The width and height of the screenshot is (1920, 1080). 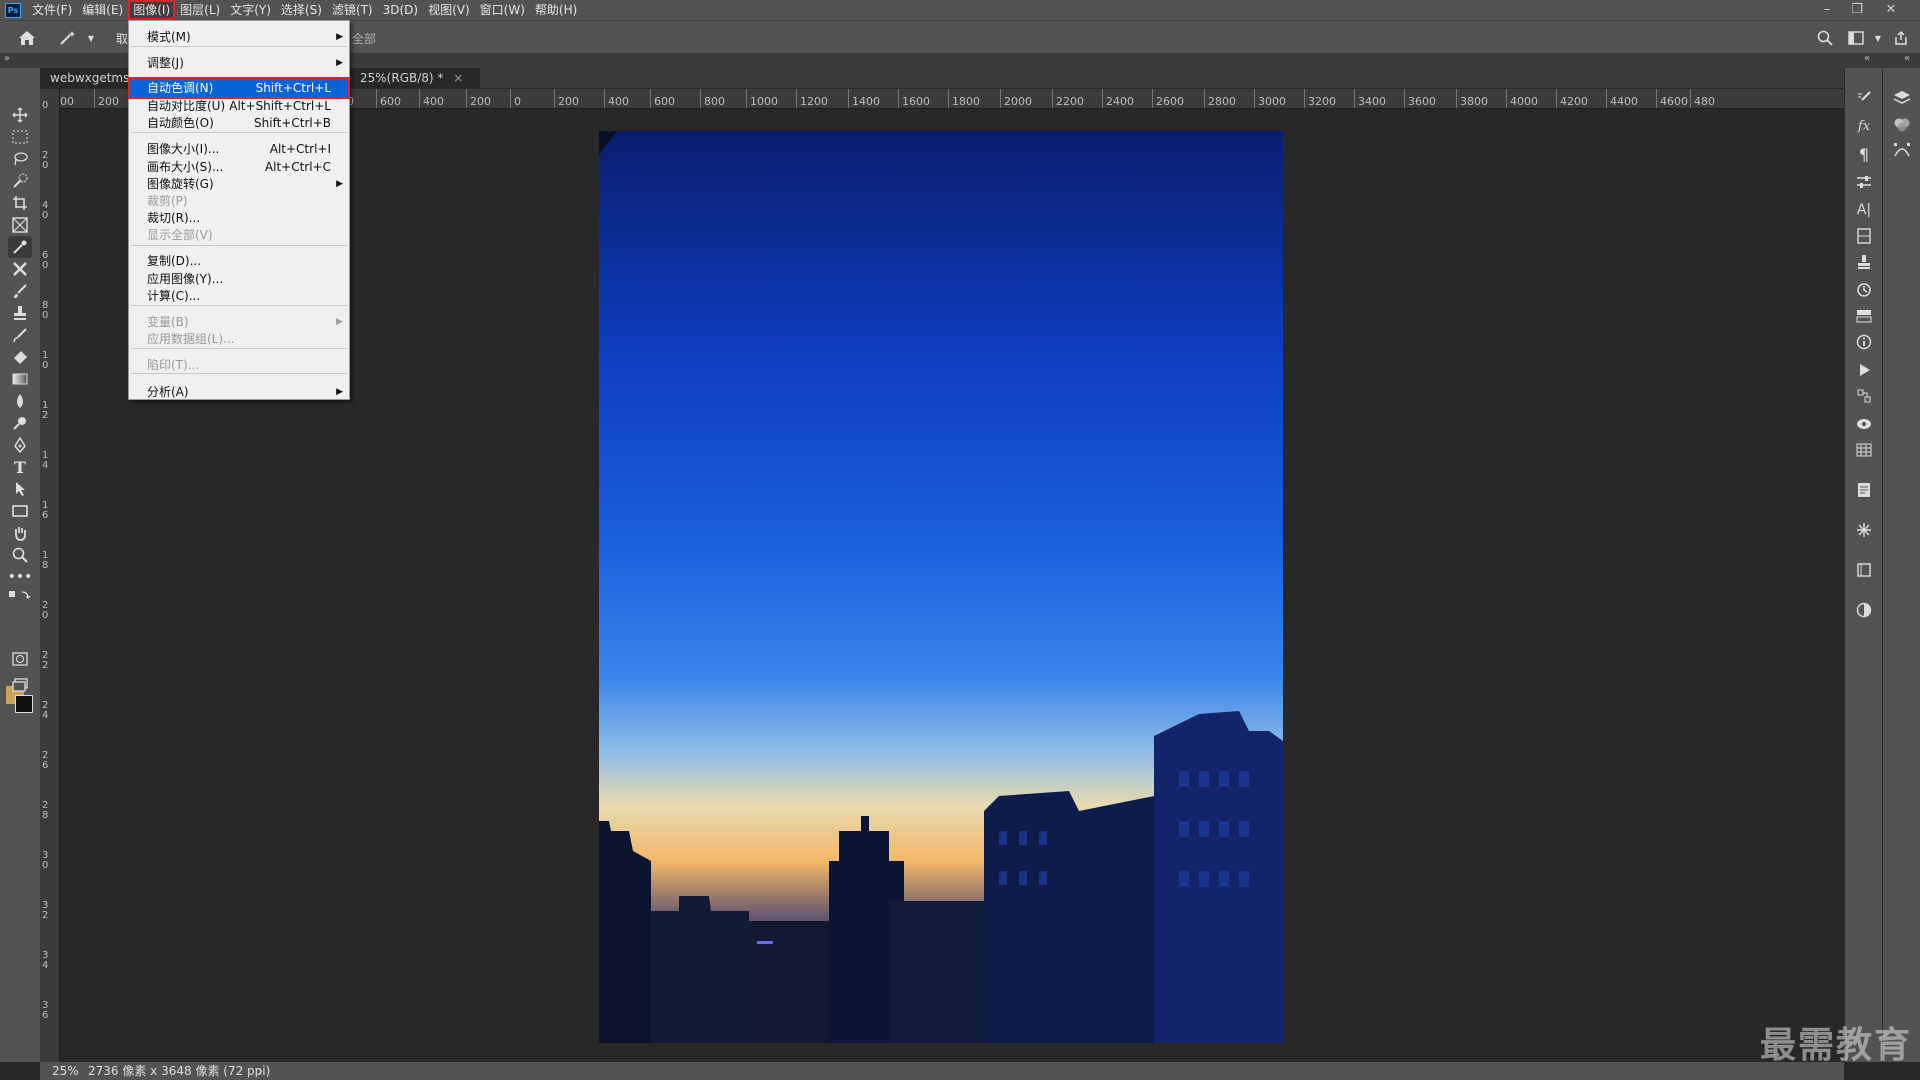 What do you see at coordinates (1864, 182) in the screenshot?
I see `adjustments-sliders-icon` at bounding box center [1864, 182].